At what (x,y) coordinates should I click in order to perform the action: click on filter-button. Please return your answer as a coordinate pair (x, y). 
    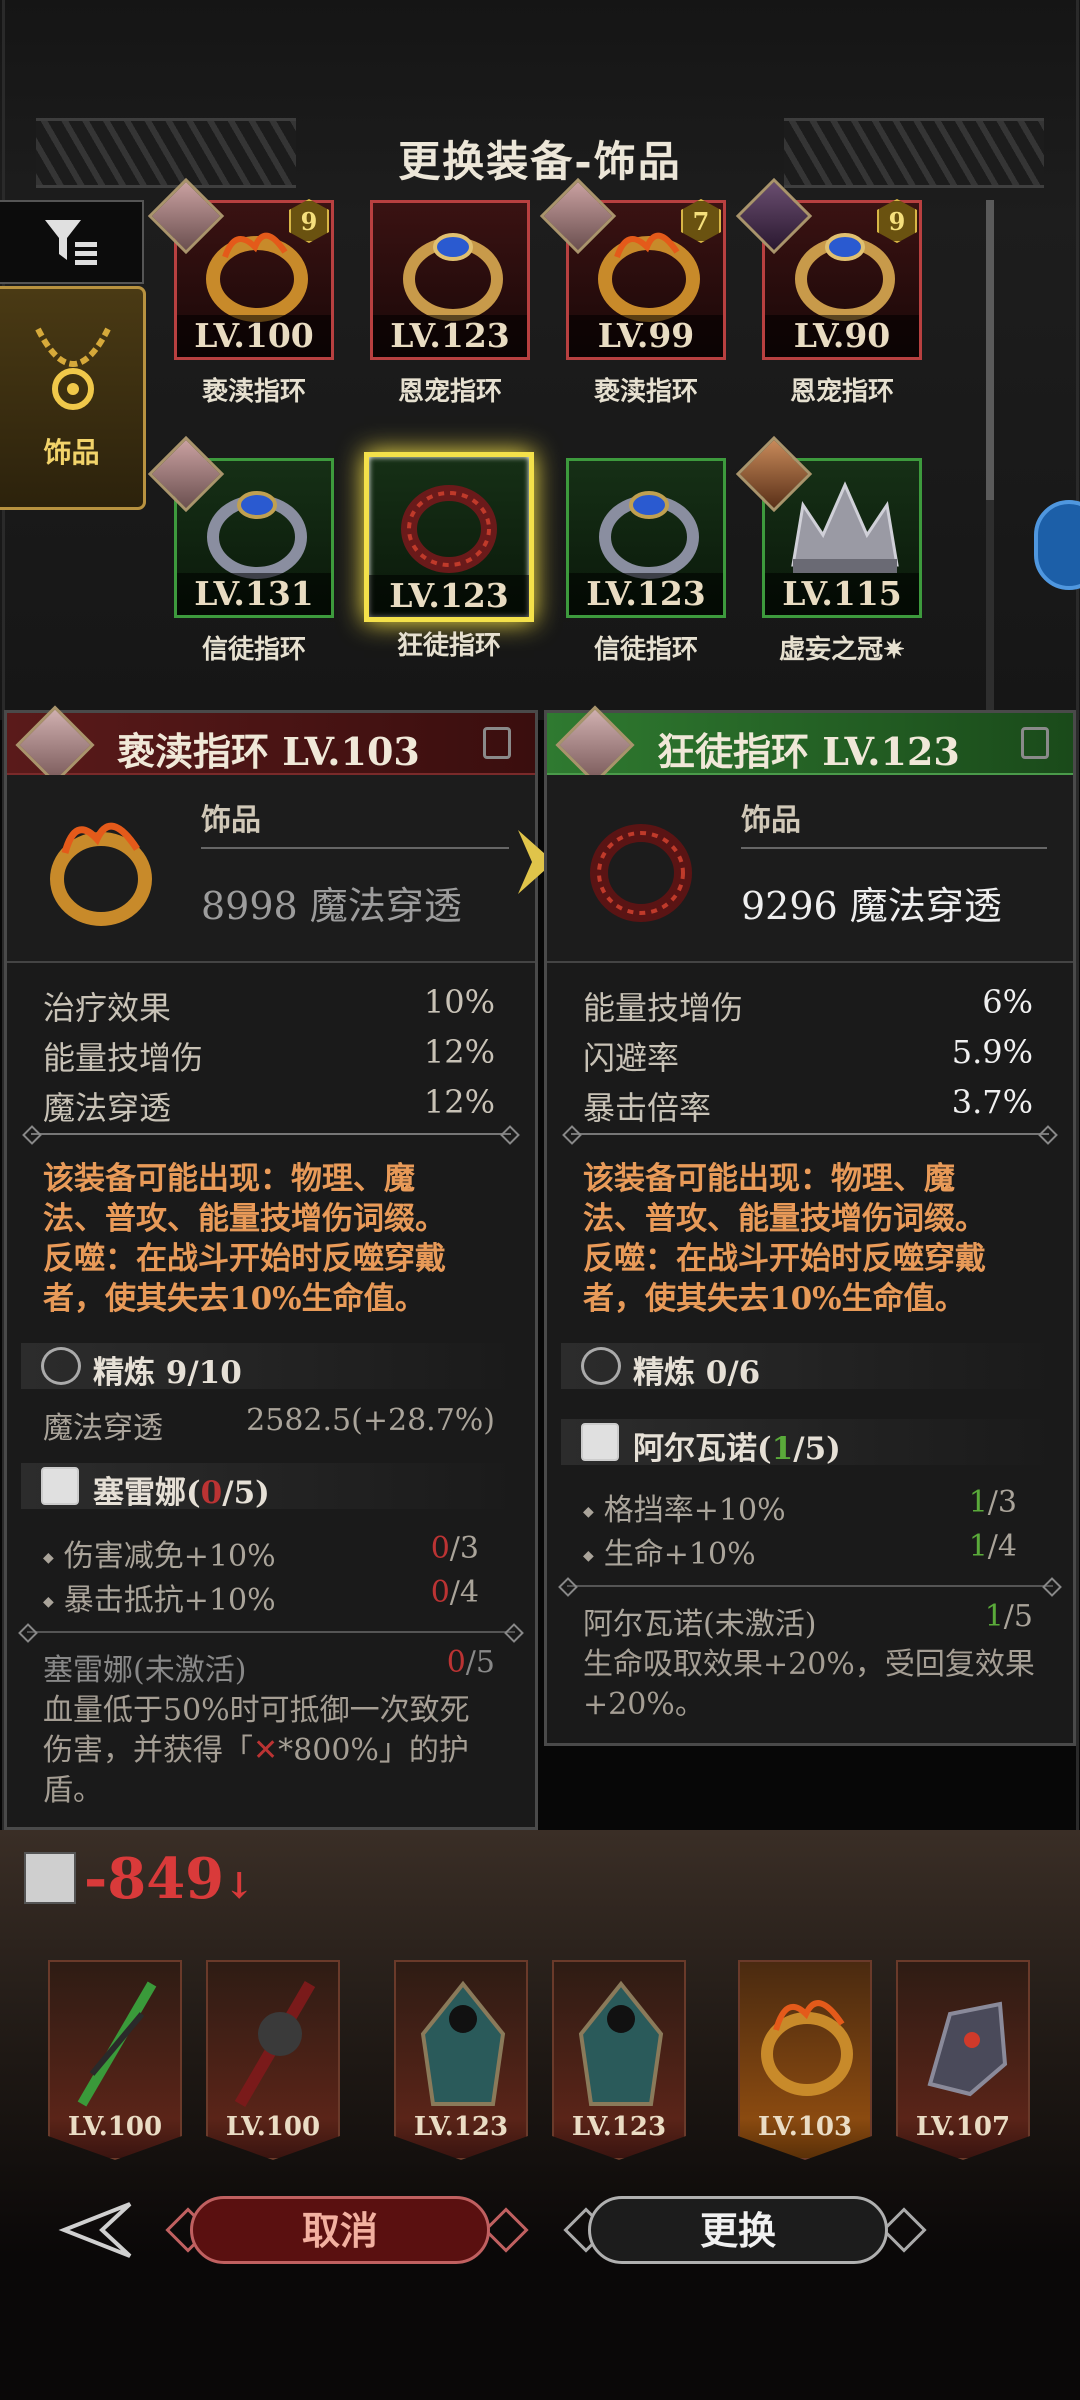
    Looking at the image, I should click on (72, 242).